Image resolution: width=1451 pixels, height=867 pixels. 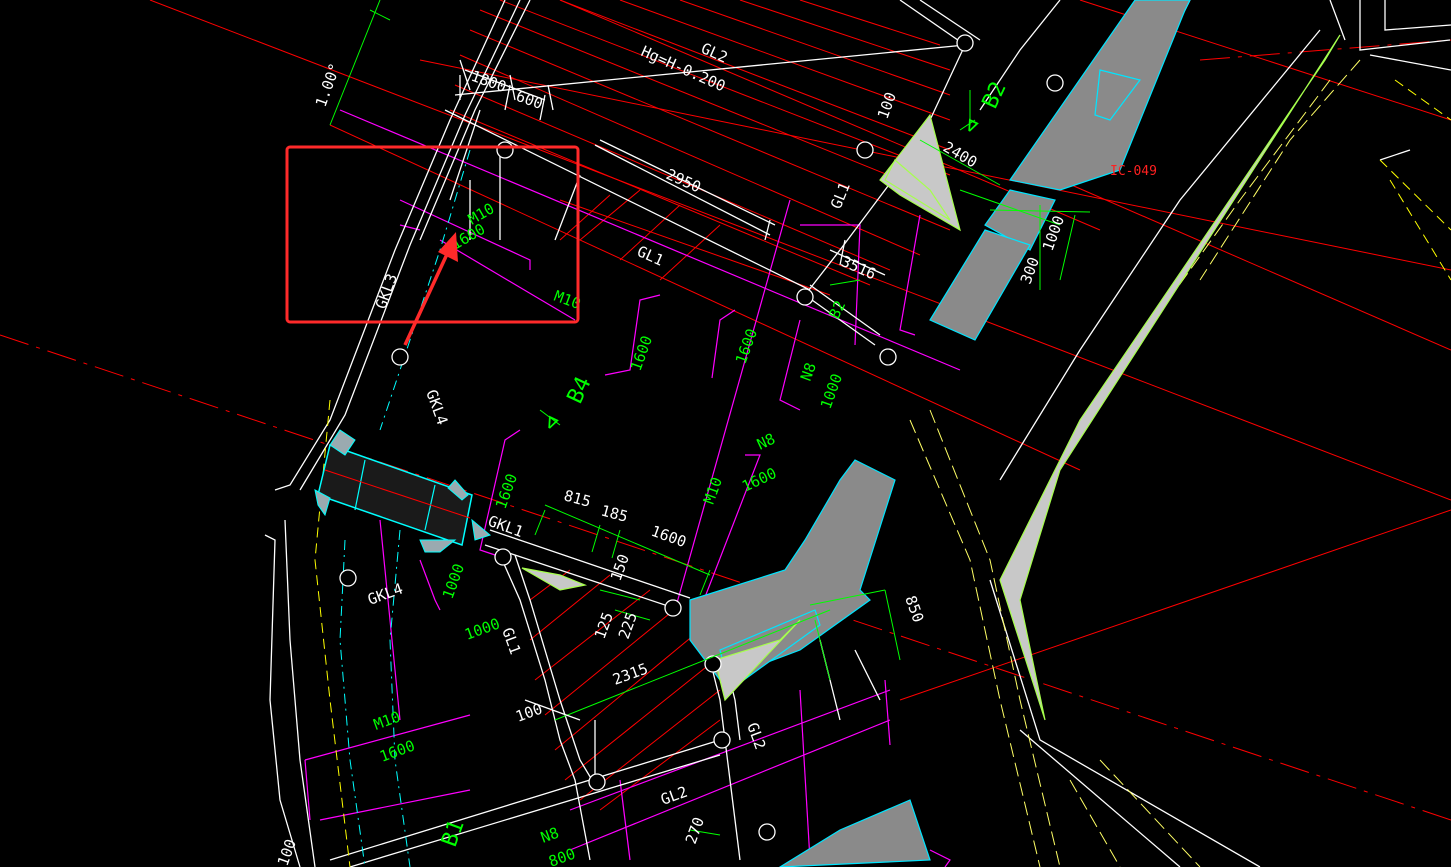 I want to click on beam-label-gkl4-left: GKL4, so click(x=385, y=593).